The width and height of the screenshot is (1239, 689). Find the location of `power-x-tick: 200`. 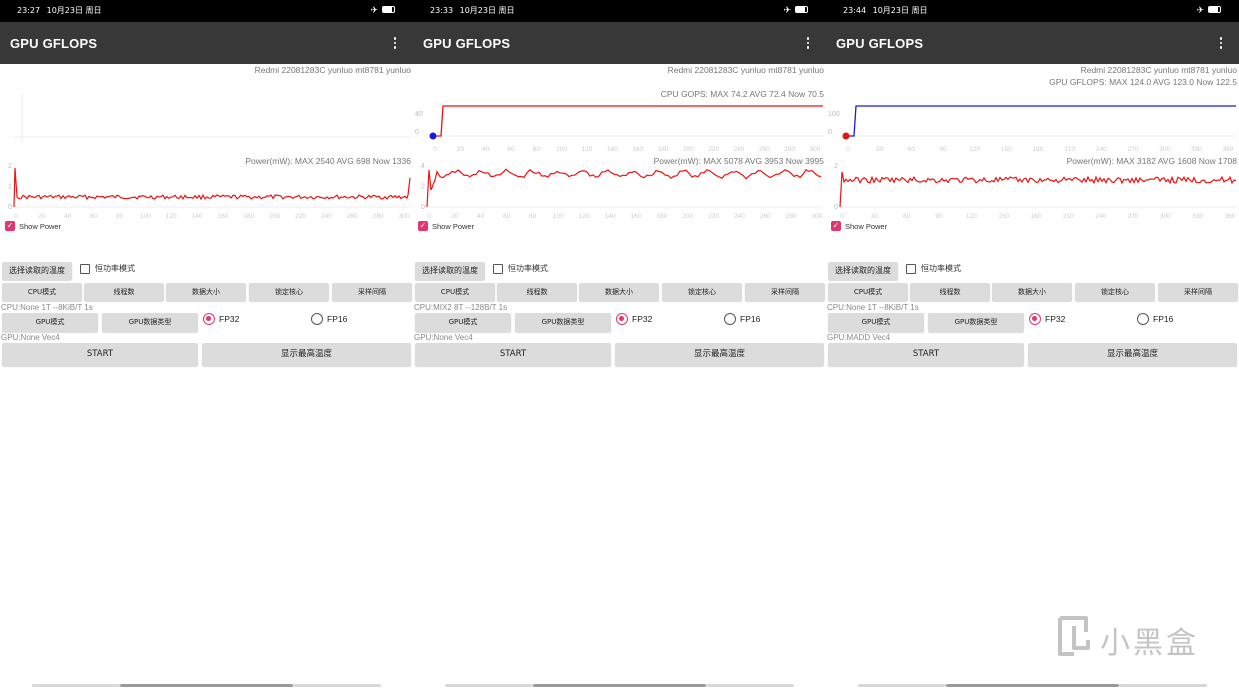

power-x-tick: 200 is located at coordinates (687, 216).